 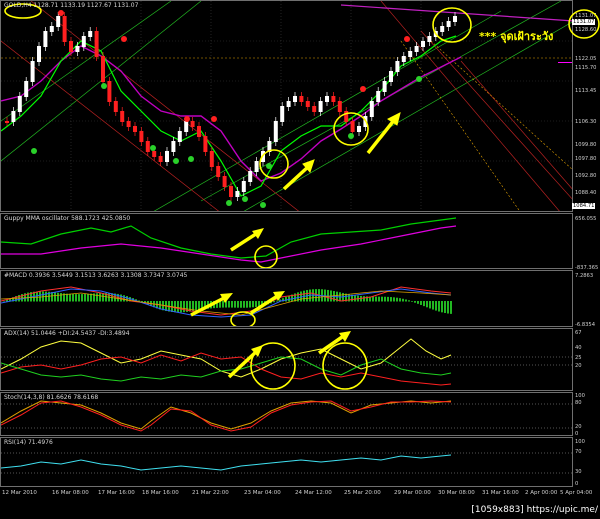 What do you see at coordinates (586, 91) in the screenshot?
I see `price-tick: 1113.45` at bounding box center [586, 91].